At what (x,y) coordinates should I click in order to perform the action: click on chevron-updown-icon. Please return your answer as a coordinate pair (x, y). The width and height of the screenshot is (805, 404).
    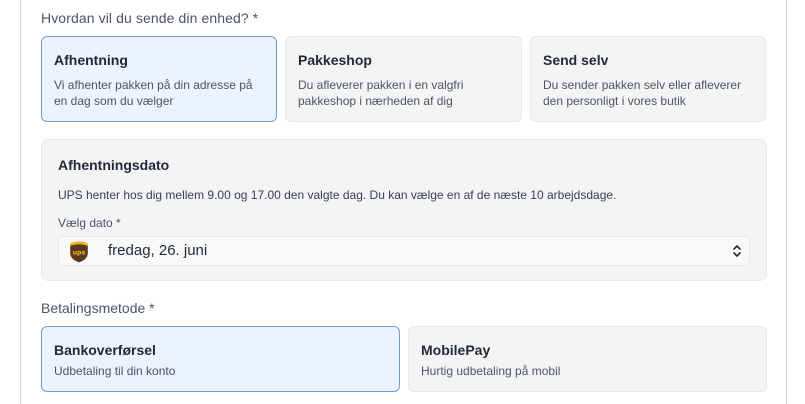
    Looking at the image, I should click on (737, 251).